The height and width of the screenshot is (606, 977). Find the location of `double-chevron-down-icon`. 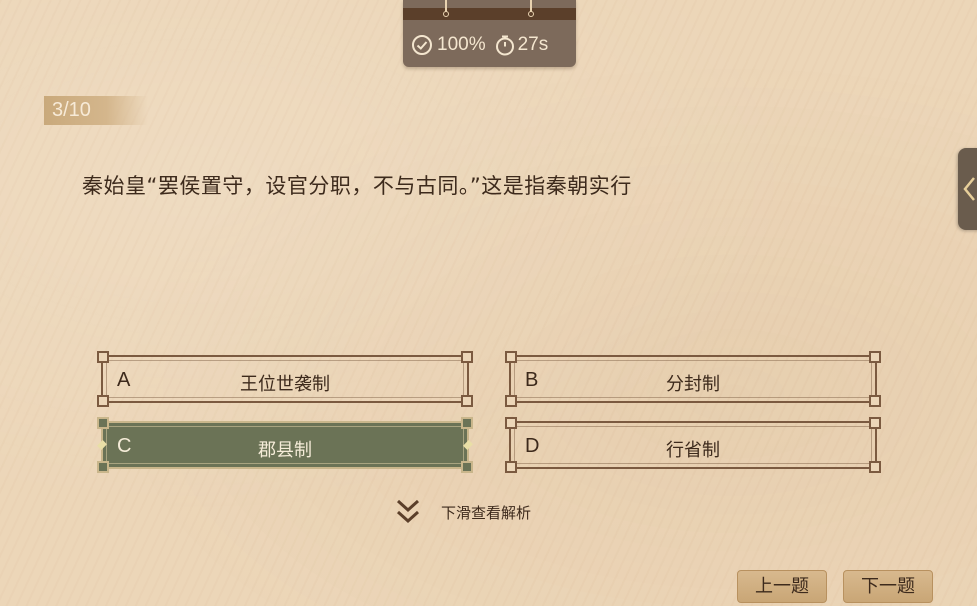

double-chevron-down-icon is located at coordinates (408, 511).